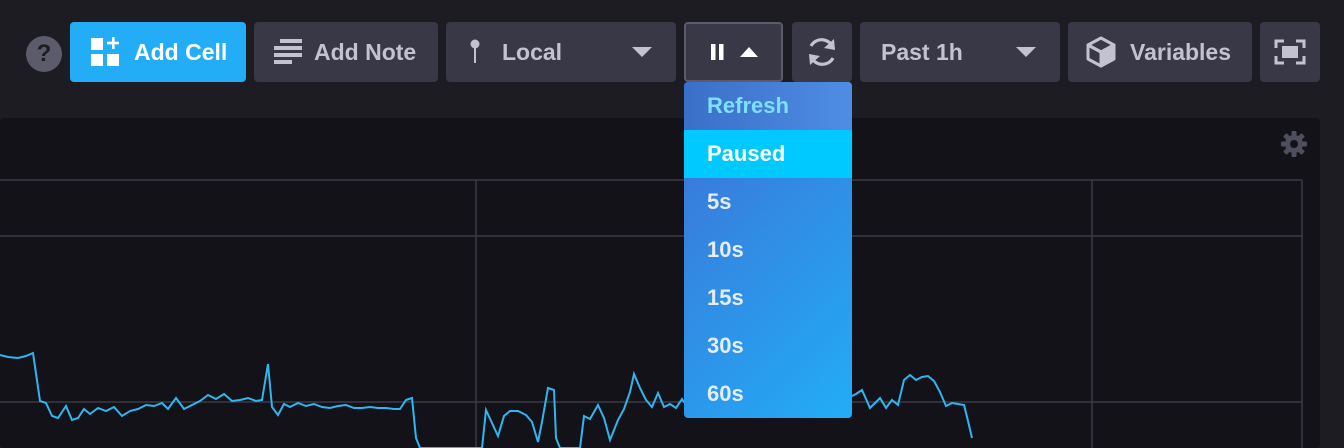  What do you see at coordinates (768, 346) in the screenshot?
I see `autorefresh-option-30s: 30s` at bounding box center [768, 346].